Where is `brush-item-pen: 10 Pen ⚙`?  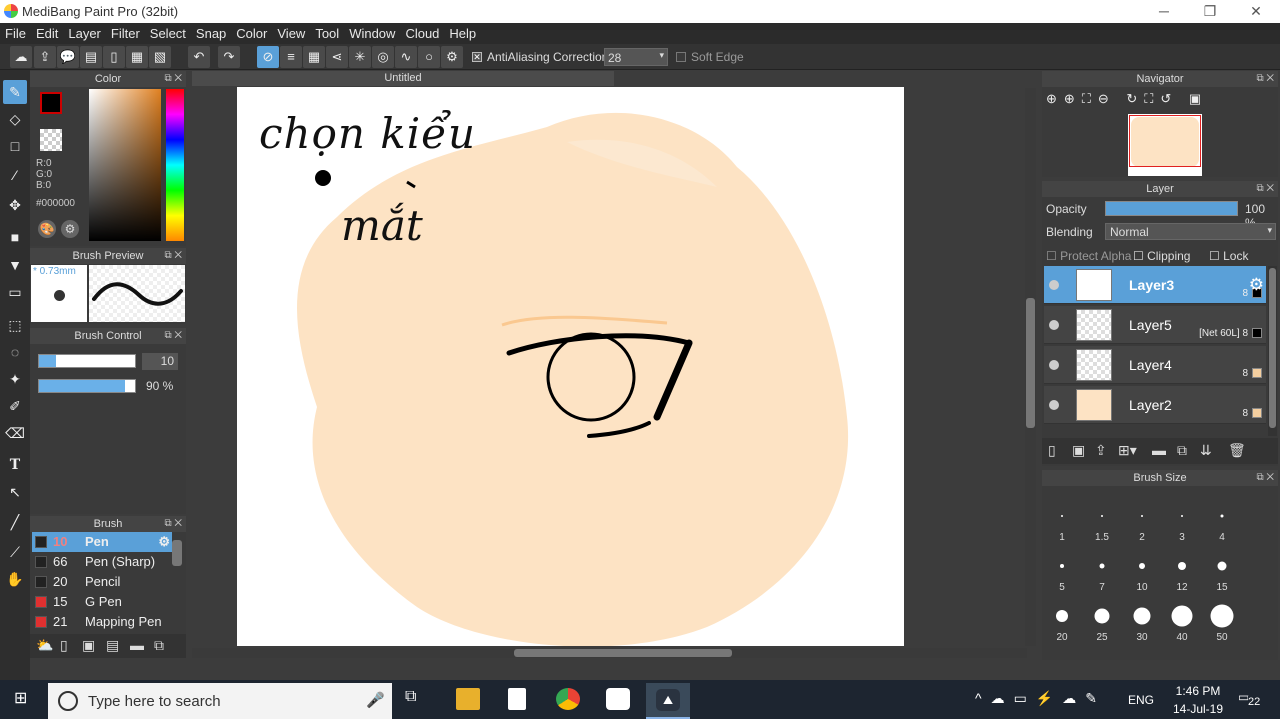 brush-item-pen: 10 Pen ⚙ is located at coordinates (102, 542).